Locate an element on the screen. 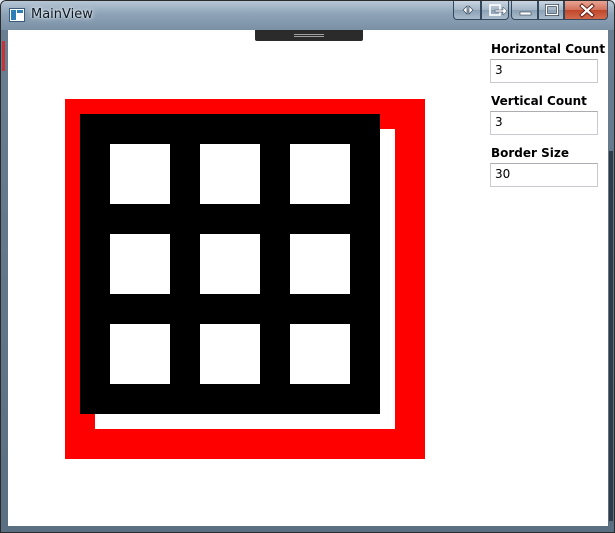 The image size is (615, 533). vertical-count-label: Vertical Count is located at coordinates (539, 101).